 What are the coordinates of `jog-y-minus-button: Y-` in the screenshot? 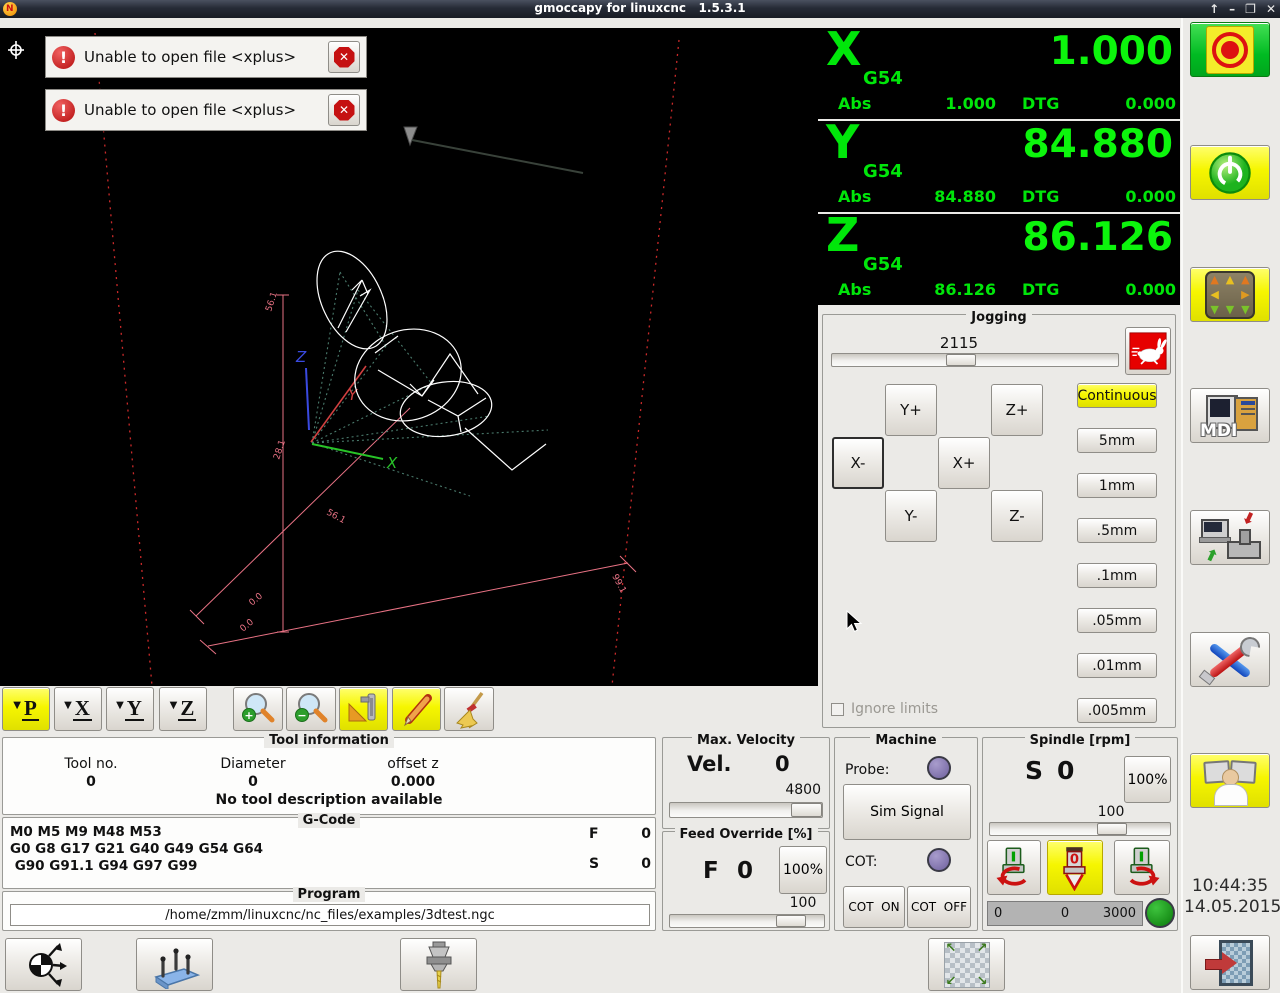 It's located at (911, 516).